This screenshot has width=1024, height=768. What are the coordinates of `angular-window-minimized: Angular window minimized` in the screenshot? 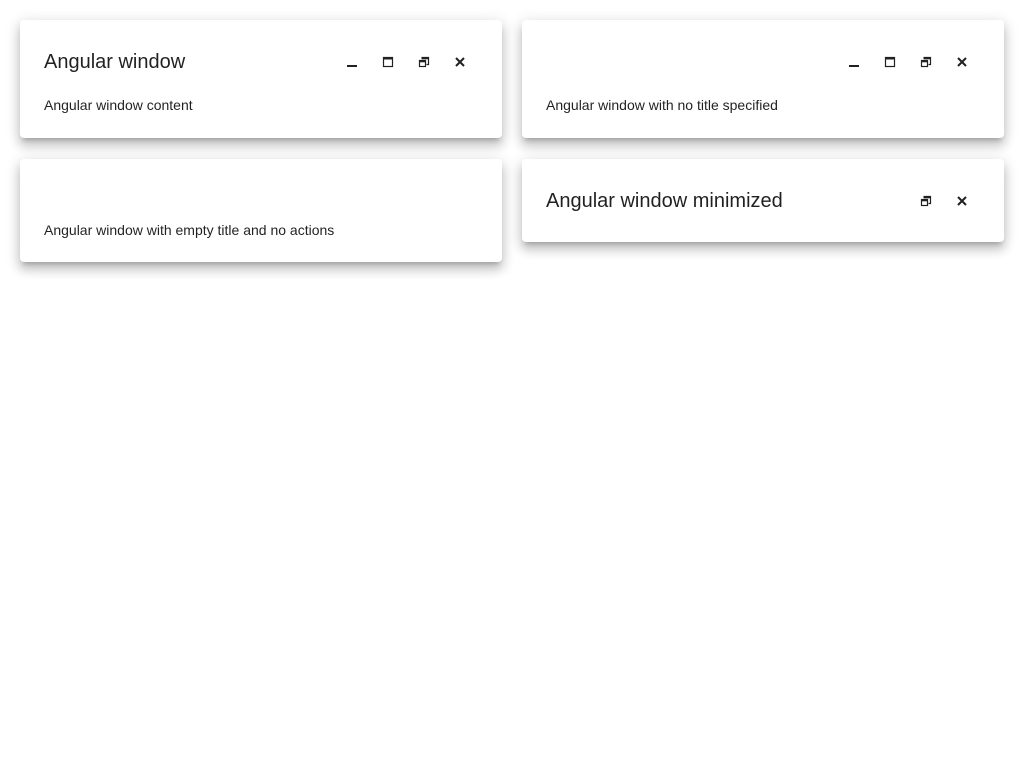 It's located at (763, 200).